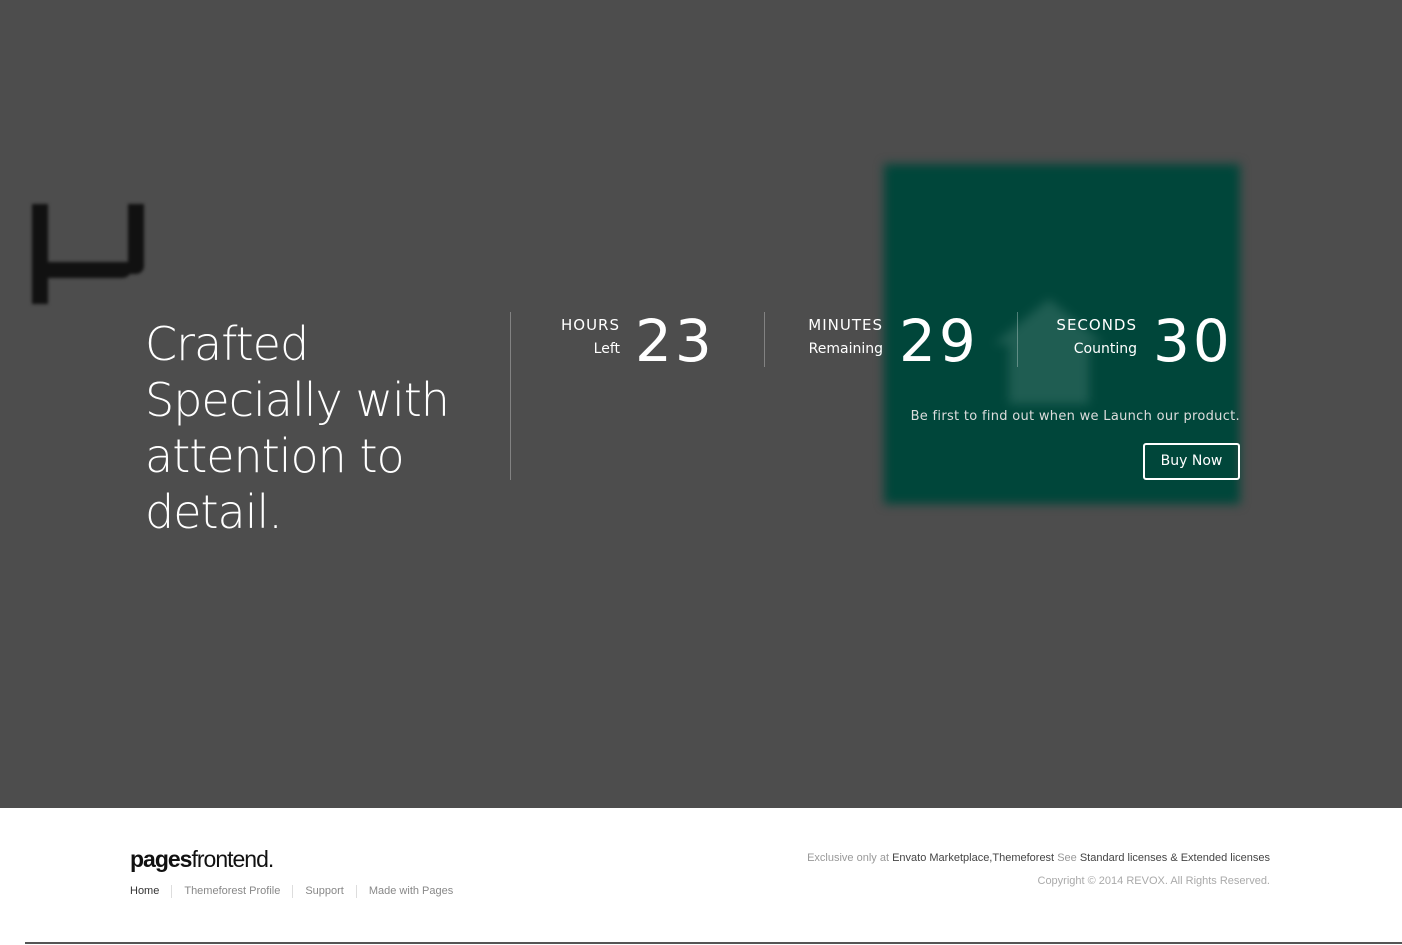  What do you see at coordinates (606, 349) in the screenshot?
I see `hours-sub: Left` at bounding box center [606, 349].